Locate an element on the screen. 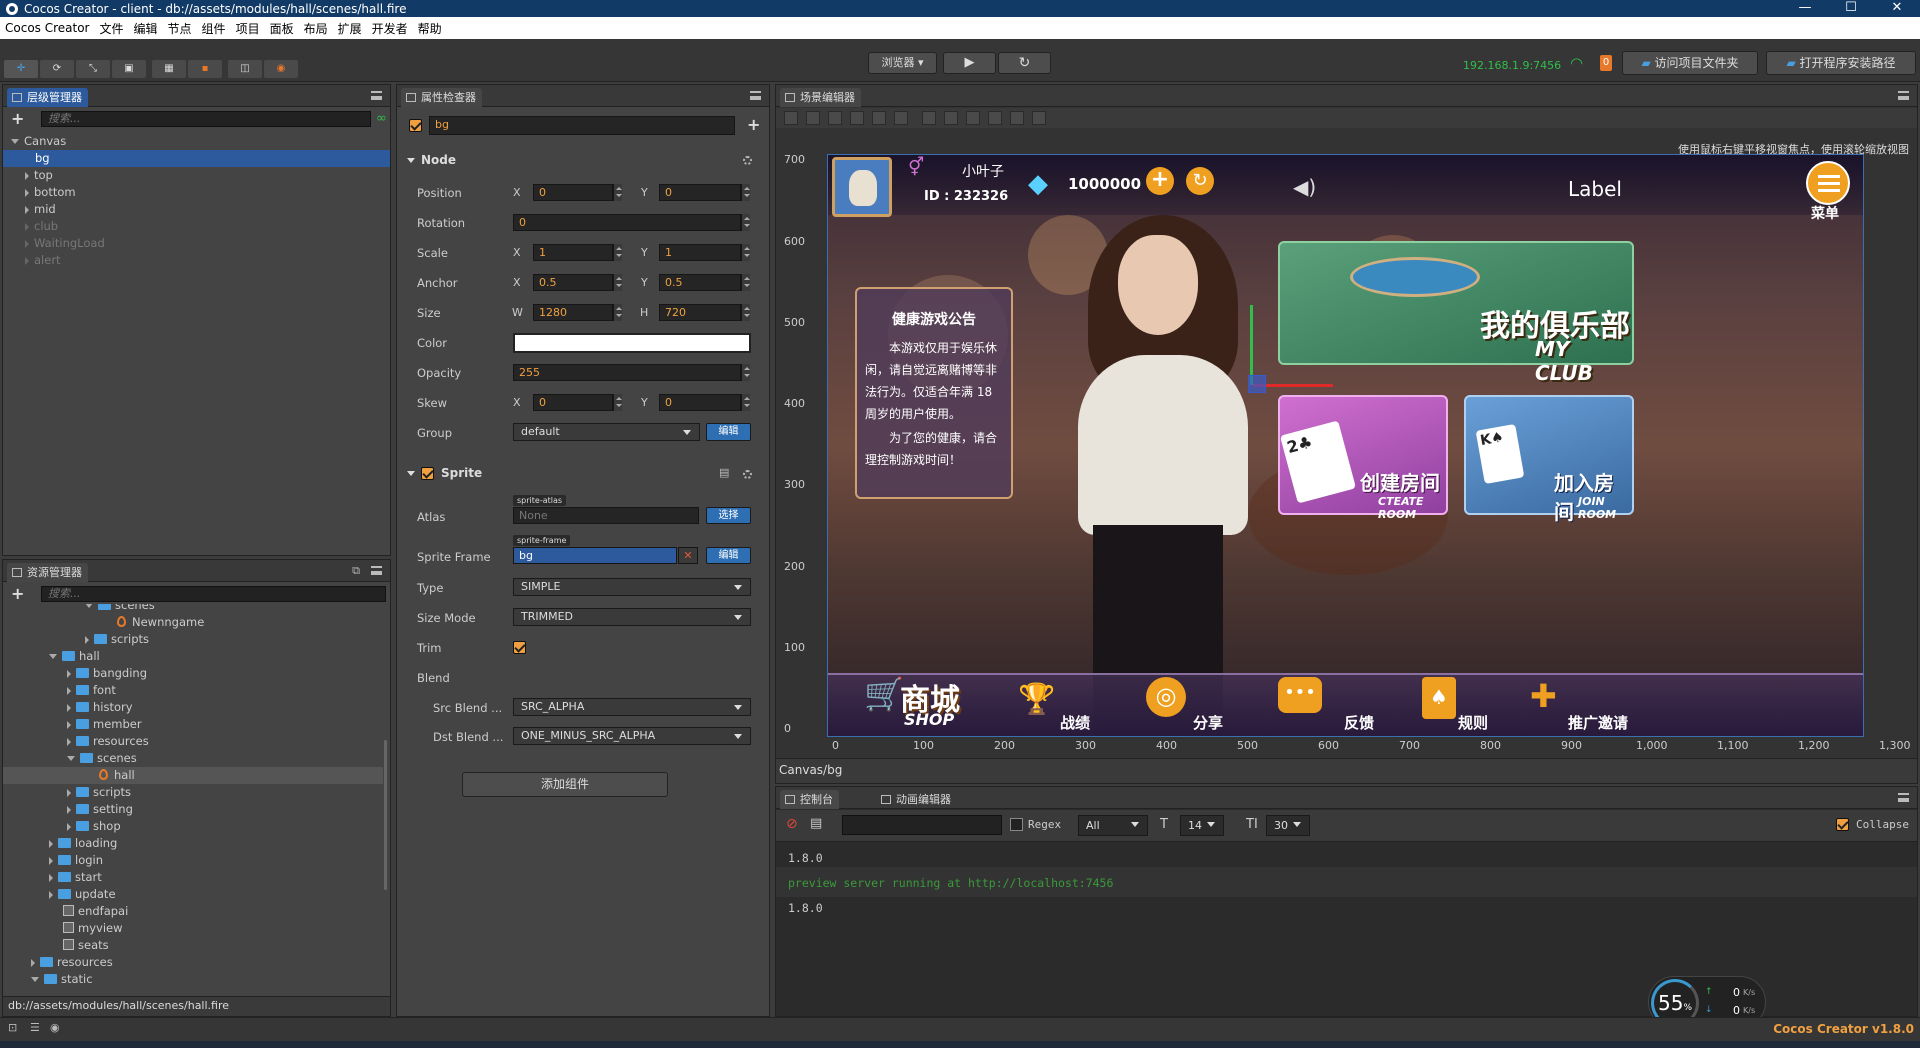 The image size is (1920, 1048). popout-icon: ⧉ is located at coordinates (356, 571).